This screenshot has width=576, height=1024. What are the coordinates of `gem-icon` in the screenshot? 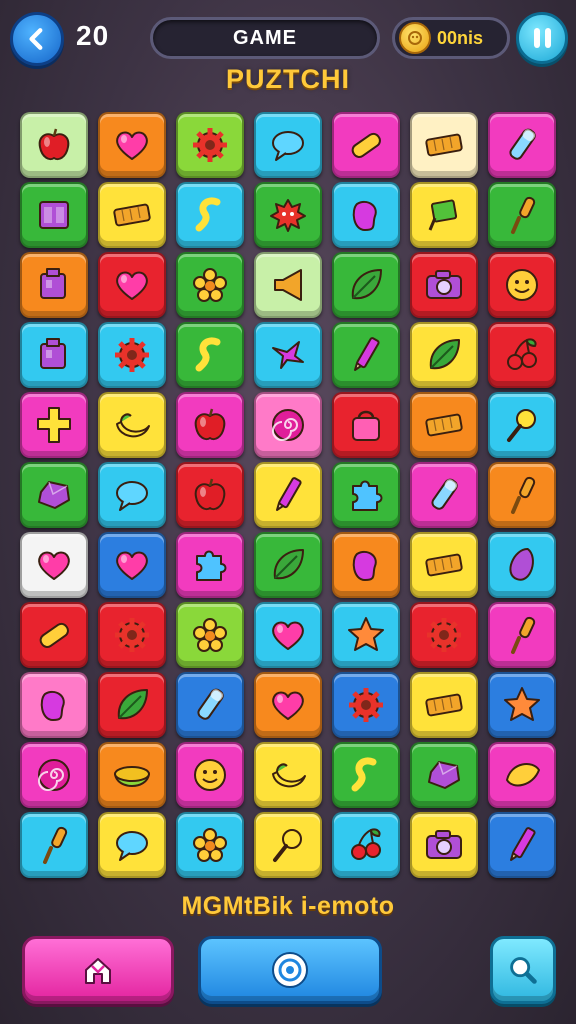 It's located at (54, 495).